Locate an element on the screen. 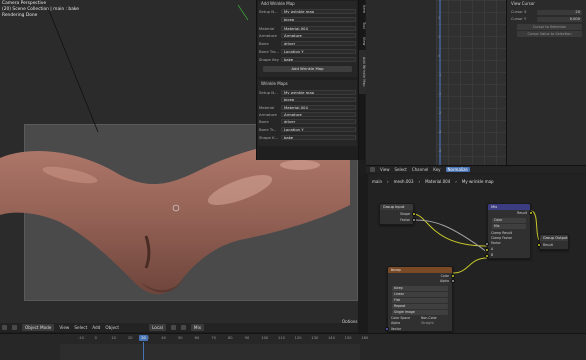 Image resolution: width=586 pixels, height=360 pixels. shape-key-field: bake is located at coordinates (318, 59).